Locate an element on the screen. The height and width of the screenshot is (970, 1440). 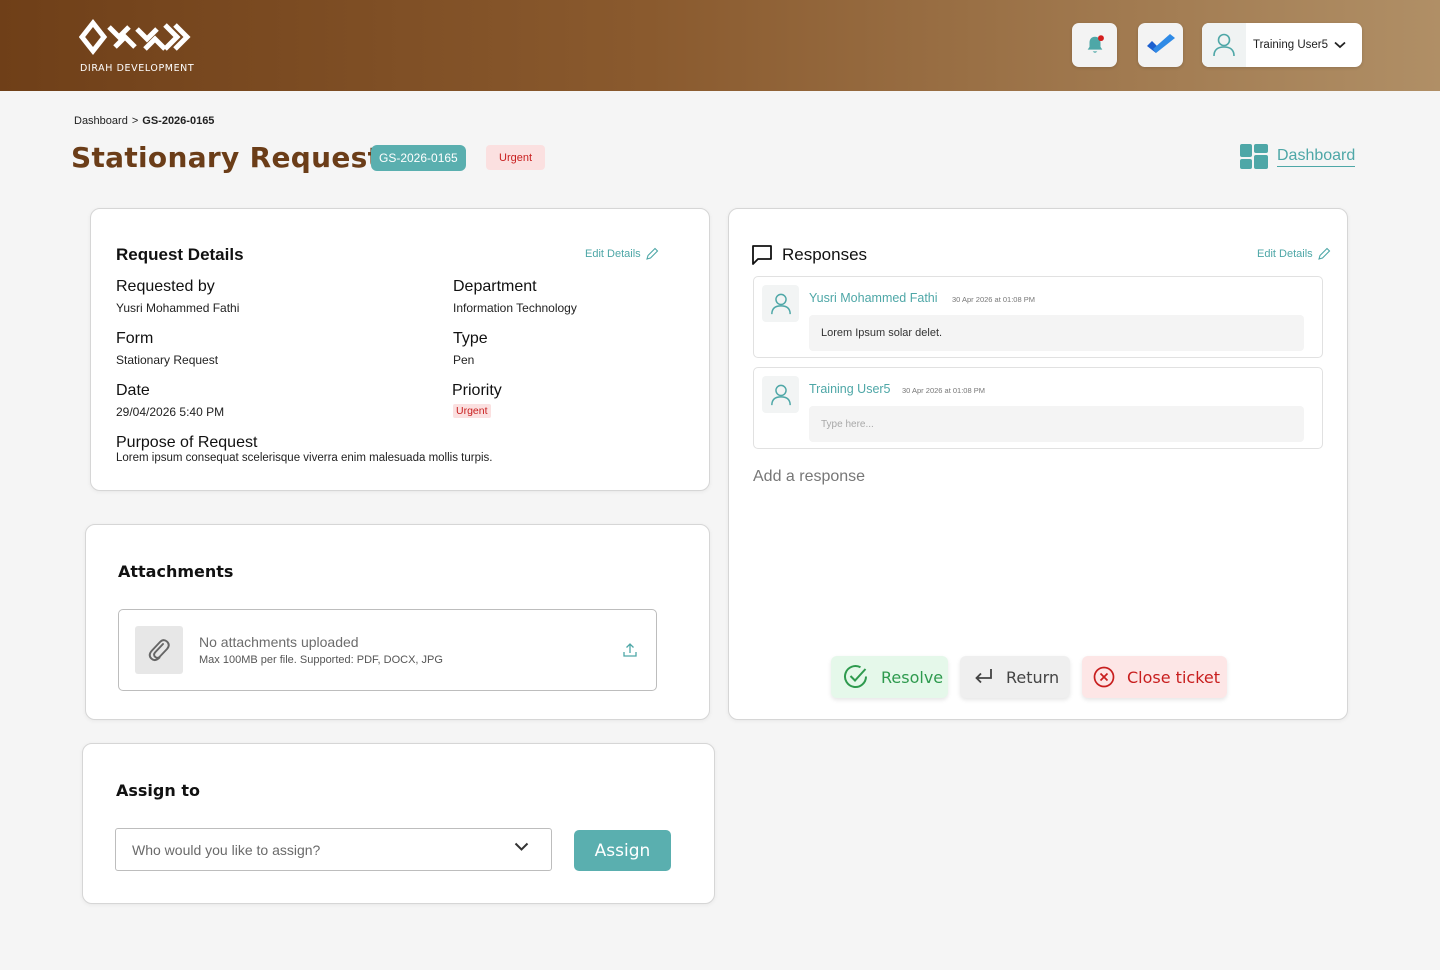
assign-button: Assign is located at coordinates (622, 850).